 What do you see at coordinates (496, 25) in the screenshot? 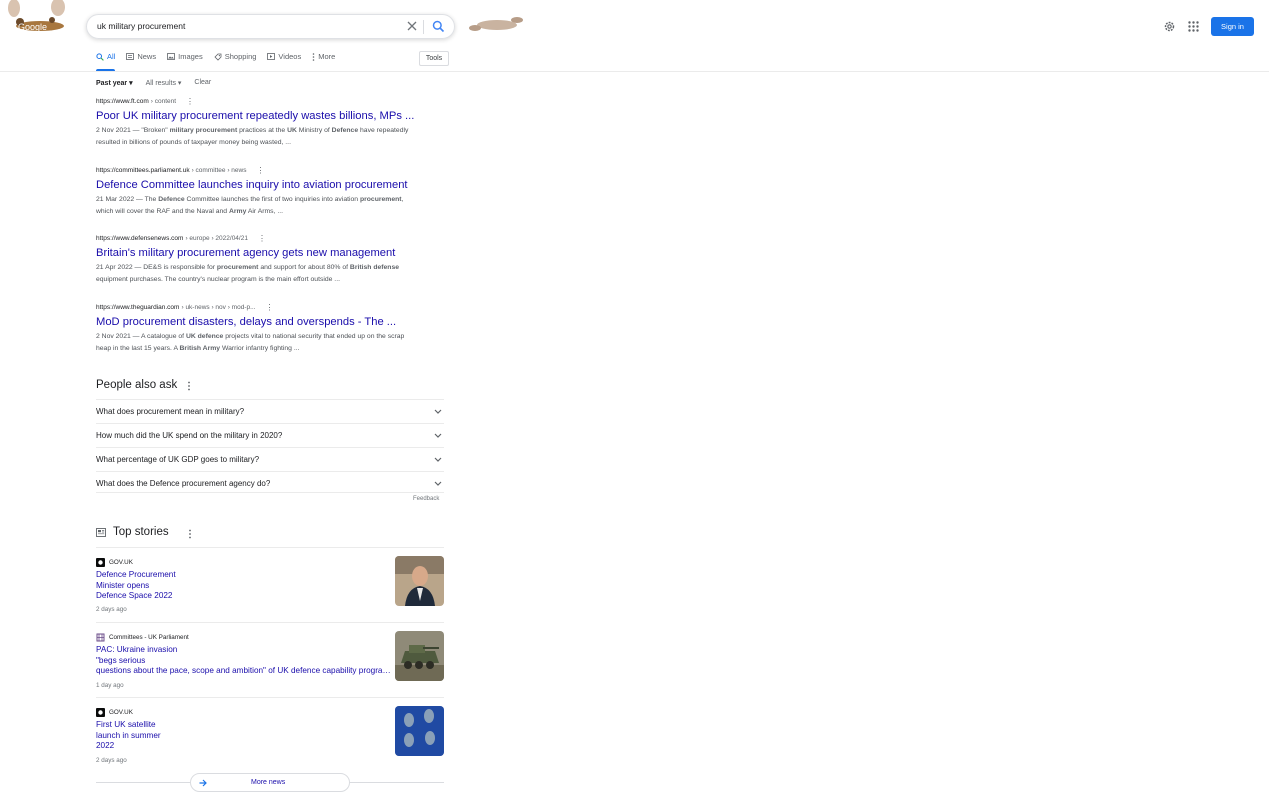
I see `doodle-decoration` at bounding box center [496, 25].